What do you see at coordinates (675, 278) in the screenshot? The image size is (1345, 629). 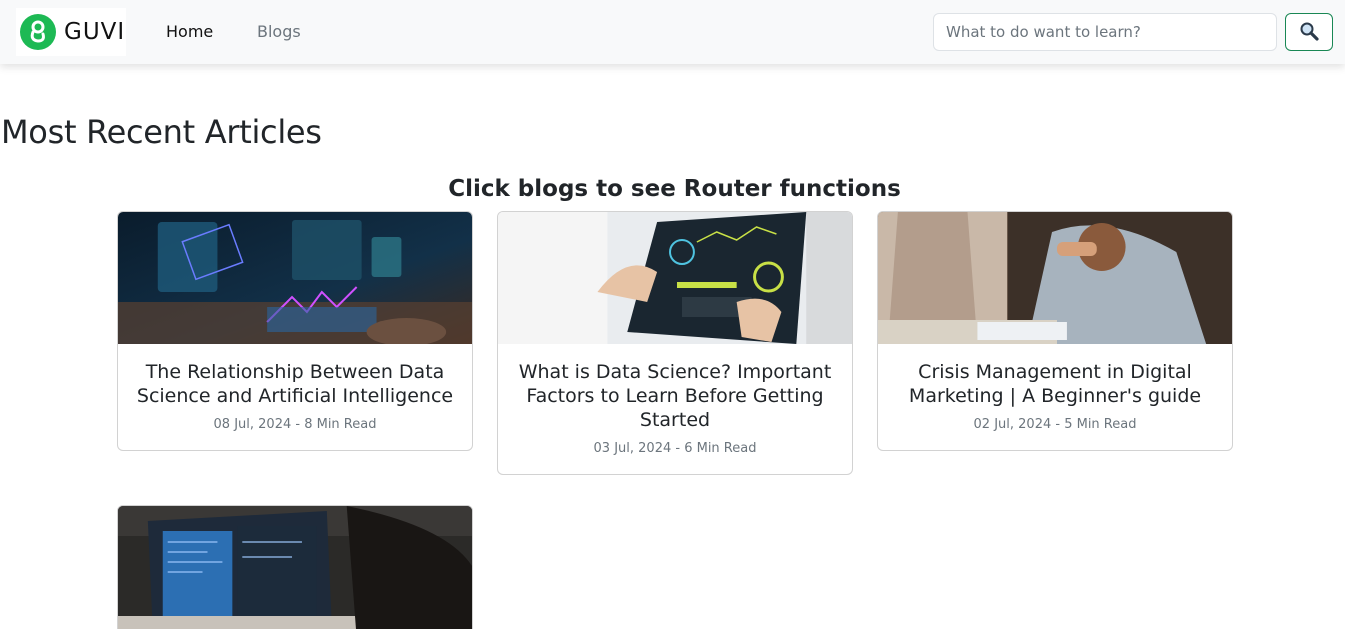 I see `article-thumbnail-tablet-dashboard` at bounding box center [675, 278].